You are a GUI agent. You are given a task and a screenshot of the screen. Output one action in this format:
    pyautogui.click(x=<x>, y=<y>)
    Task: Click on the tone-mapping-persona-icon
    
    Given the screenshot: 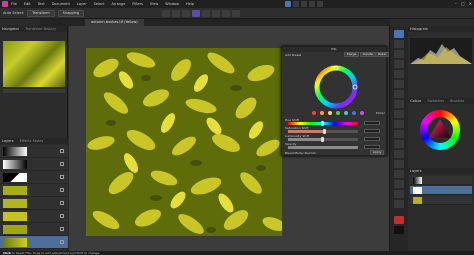 What is the action you would take?
    pyautogui.click(x=312, y=4)
    